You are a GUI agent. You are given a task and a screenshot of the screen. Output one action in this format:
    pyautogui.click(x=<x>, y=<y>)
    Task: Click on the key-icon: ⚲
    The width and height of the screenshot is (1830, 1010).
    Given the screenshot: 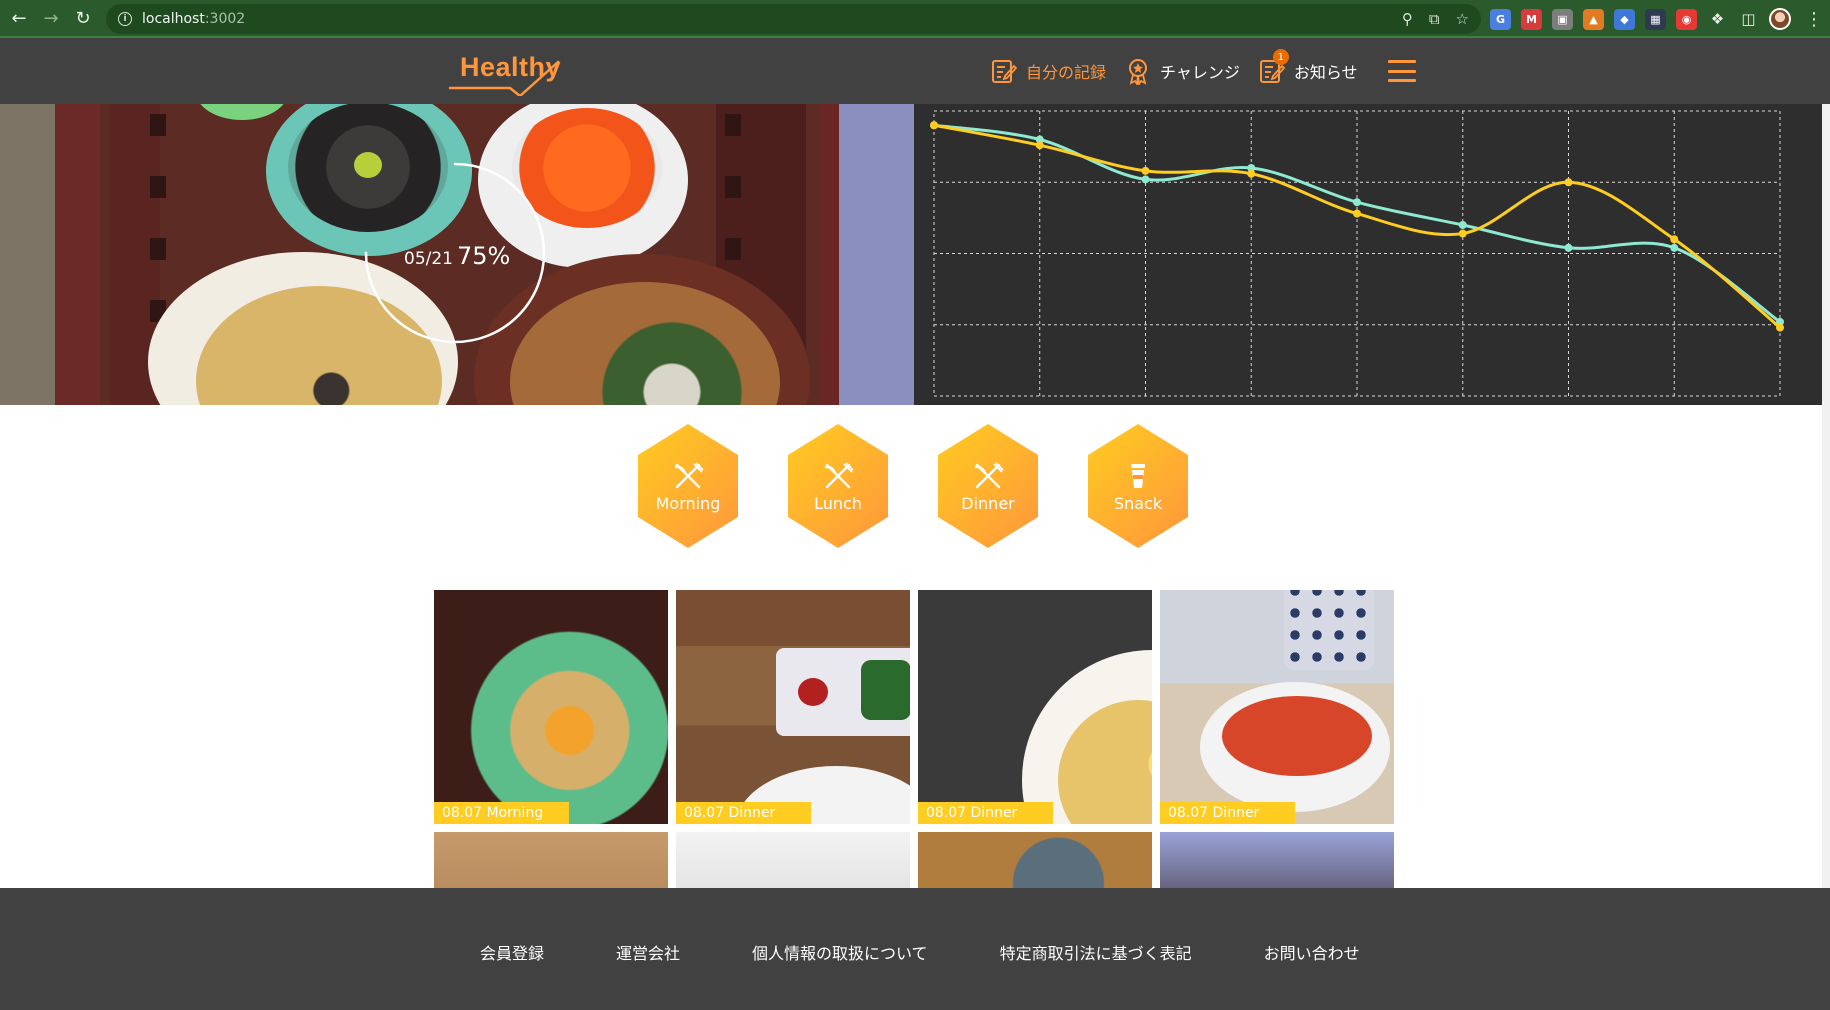 What is the action you would take?
    pyautogui.click(x=1407, y=19)
    